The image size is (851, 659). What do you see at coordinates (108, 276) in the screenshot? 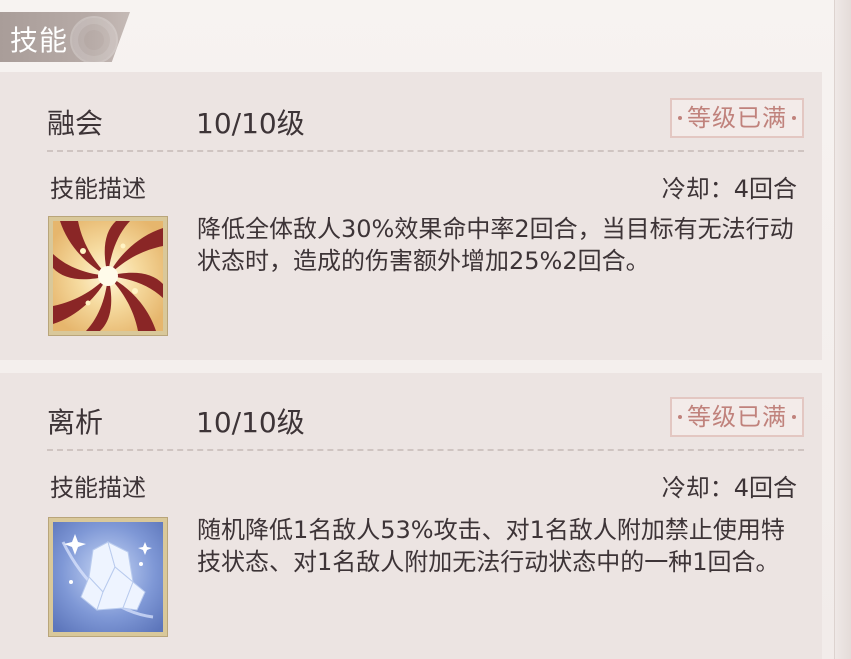
I see `swirl-icon` at bounding box center [108, 276].